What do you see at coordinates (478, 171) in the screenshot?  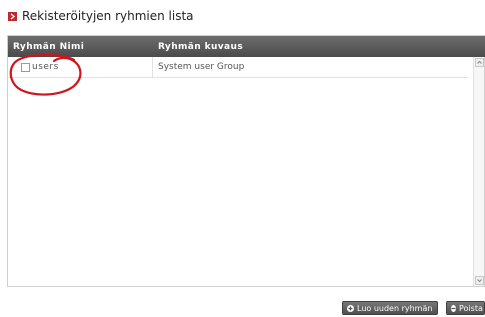 I see `vertical-scrollbar` at bounding box center [478, 171].